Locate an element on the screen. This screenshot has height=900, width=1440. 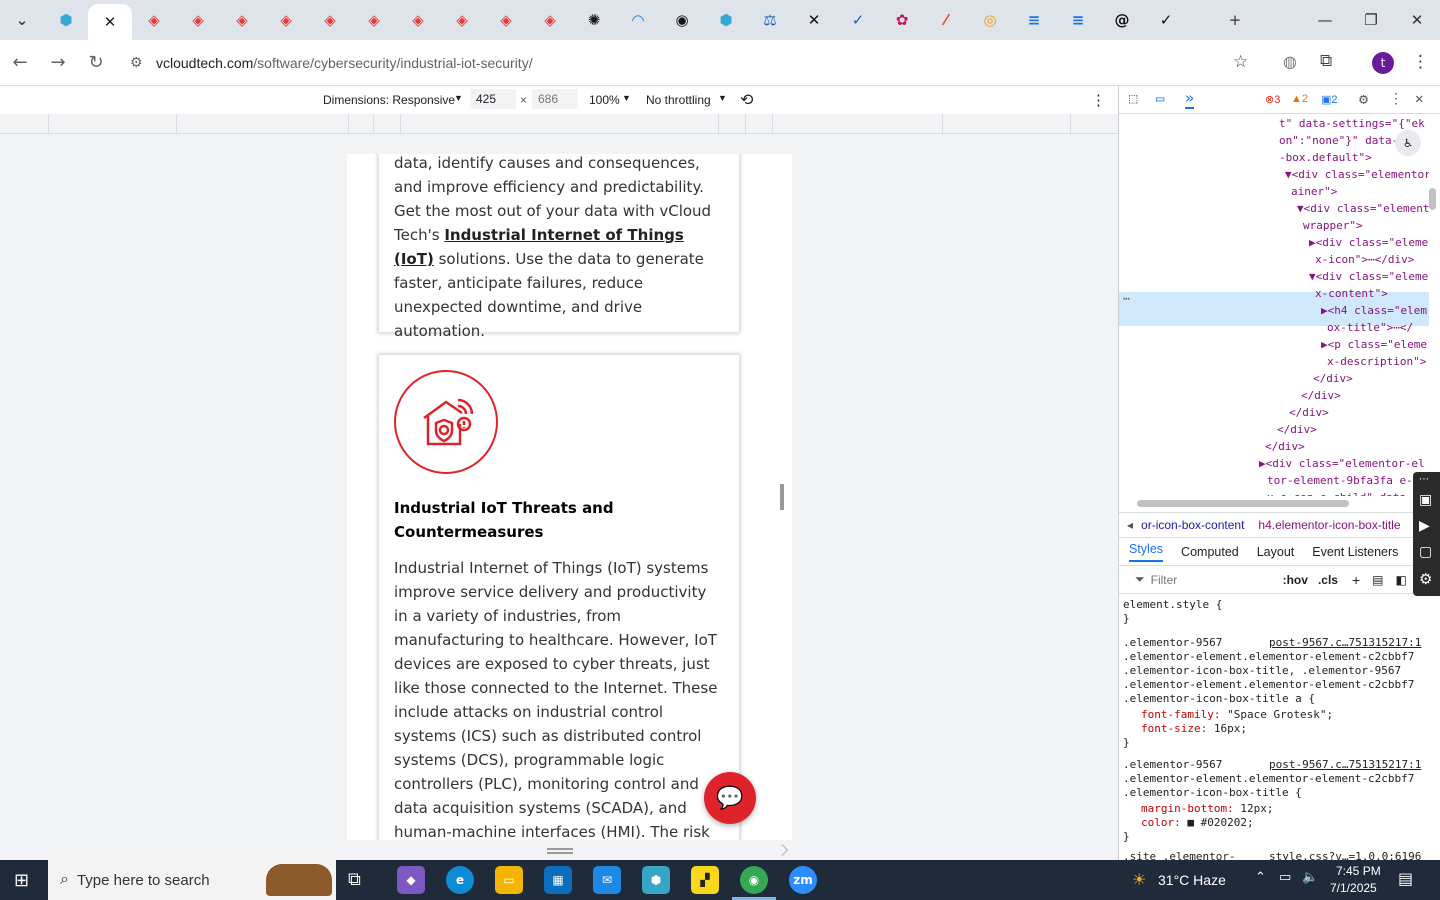
dom-node-line: -box.default"> is located at coordinates (1325, 157).